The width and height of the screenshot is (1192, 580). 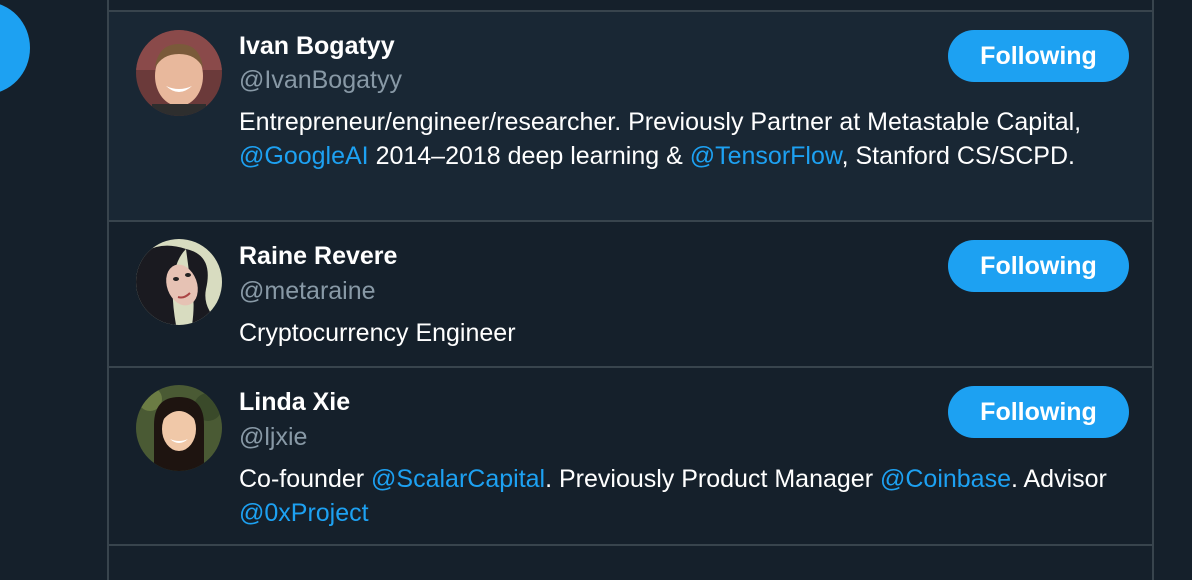 I want to click on user-handle: @ljxie, so click(x=273, y=437).